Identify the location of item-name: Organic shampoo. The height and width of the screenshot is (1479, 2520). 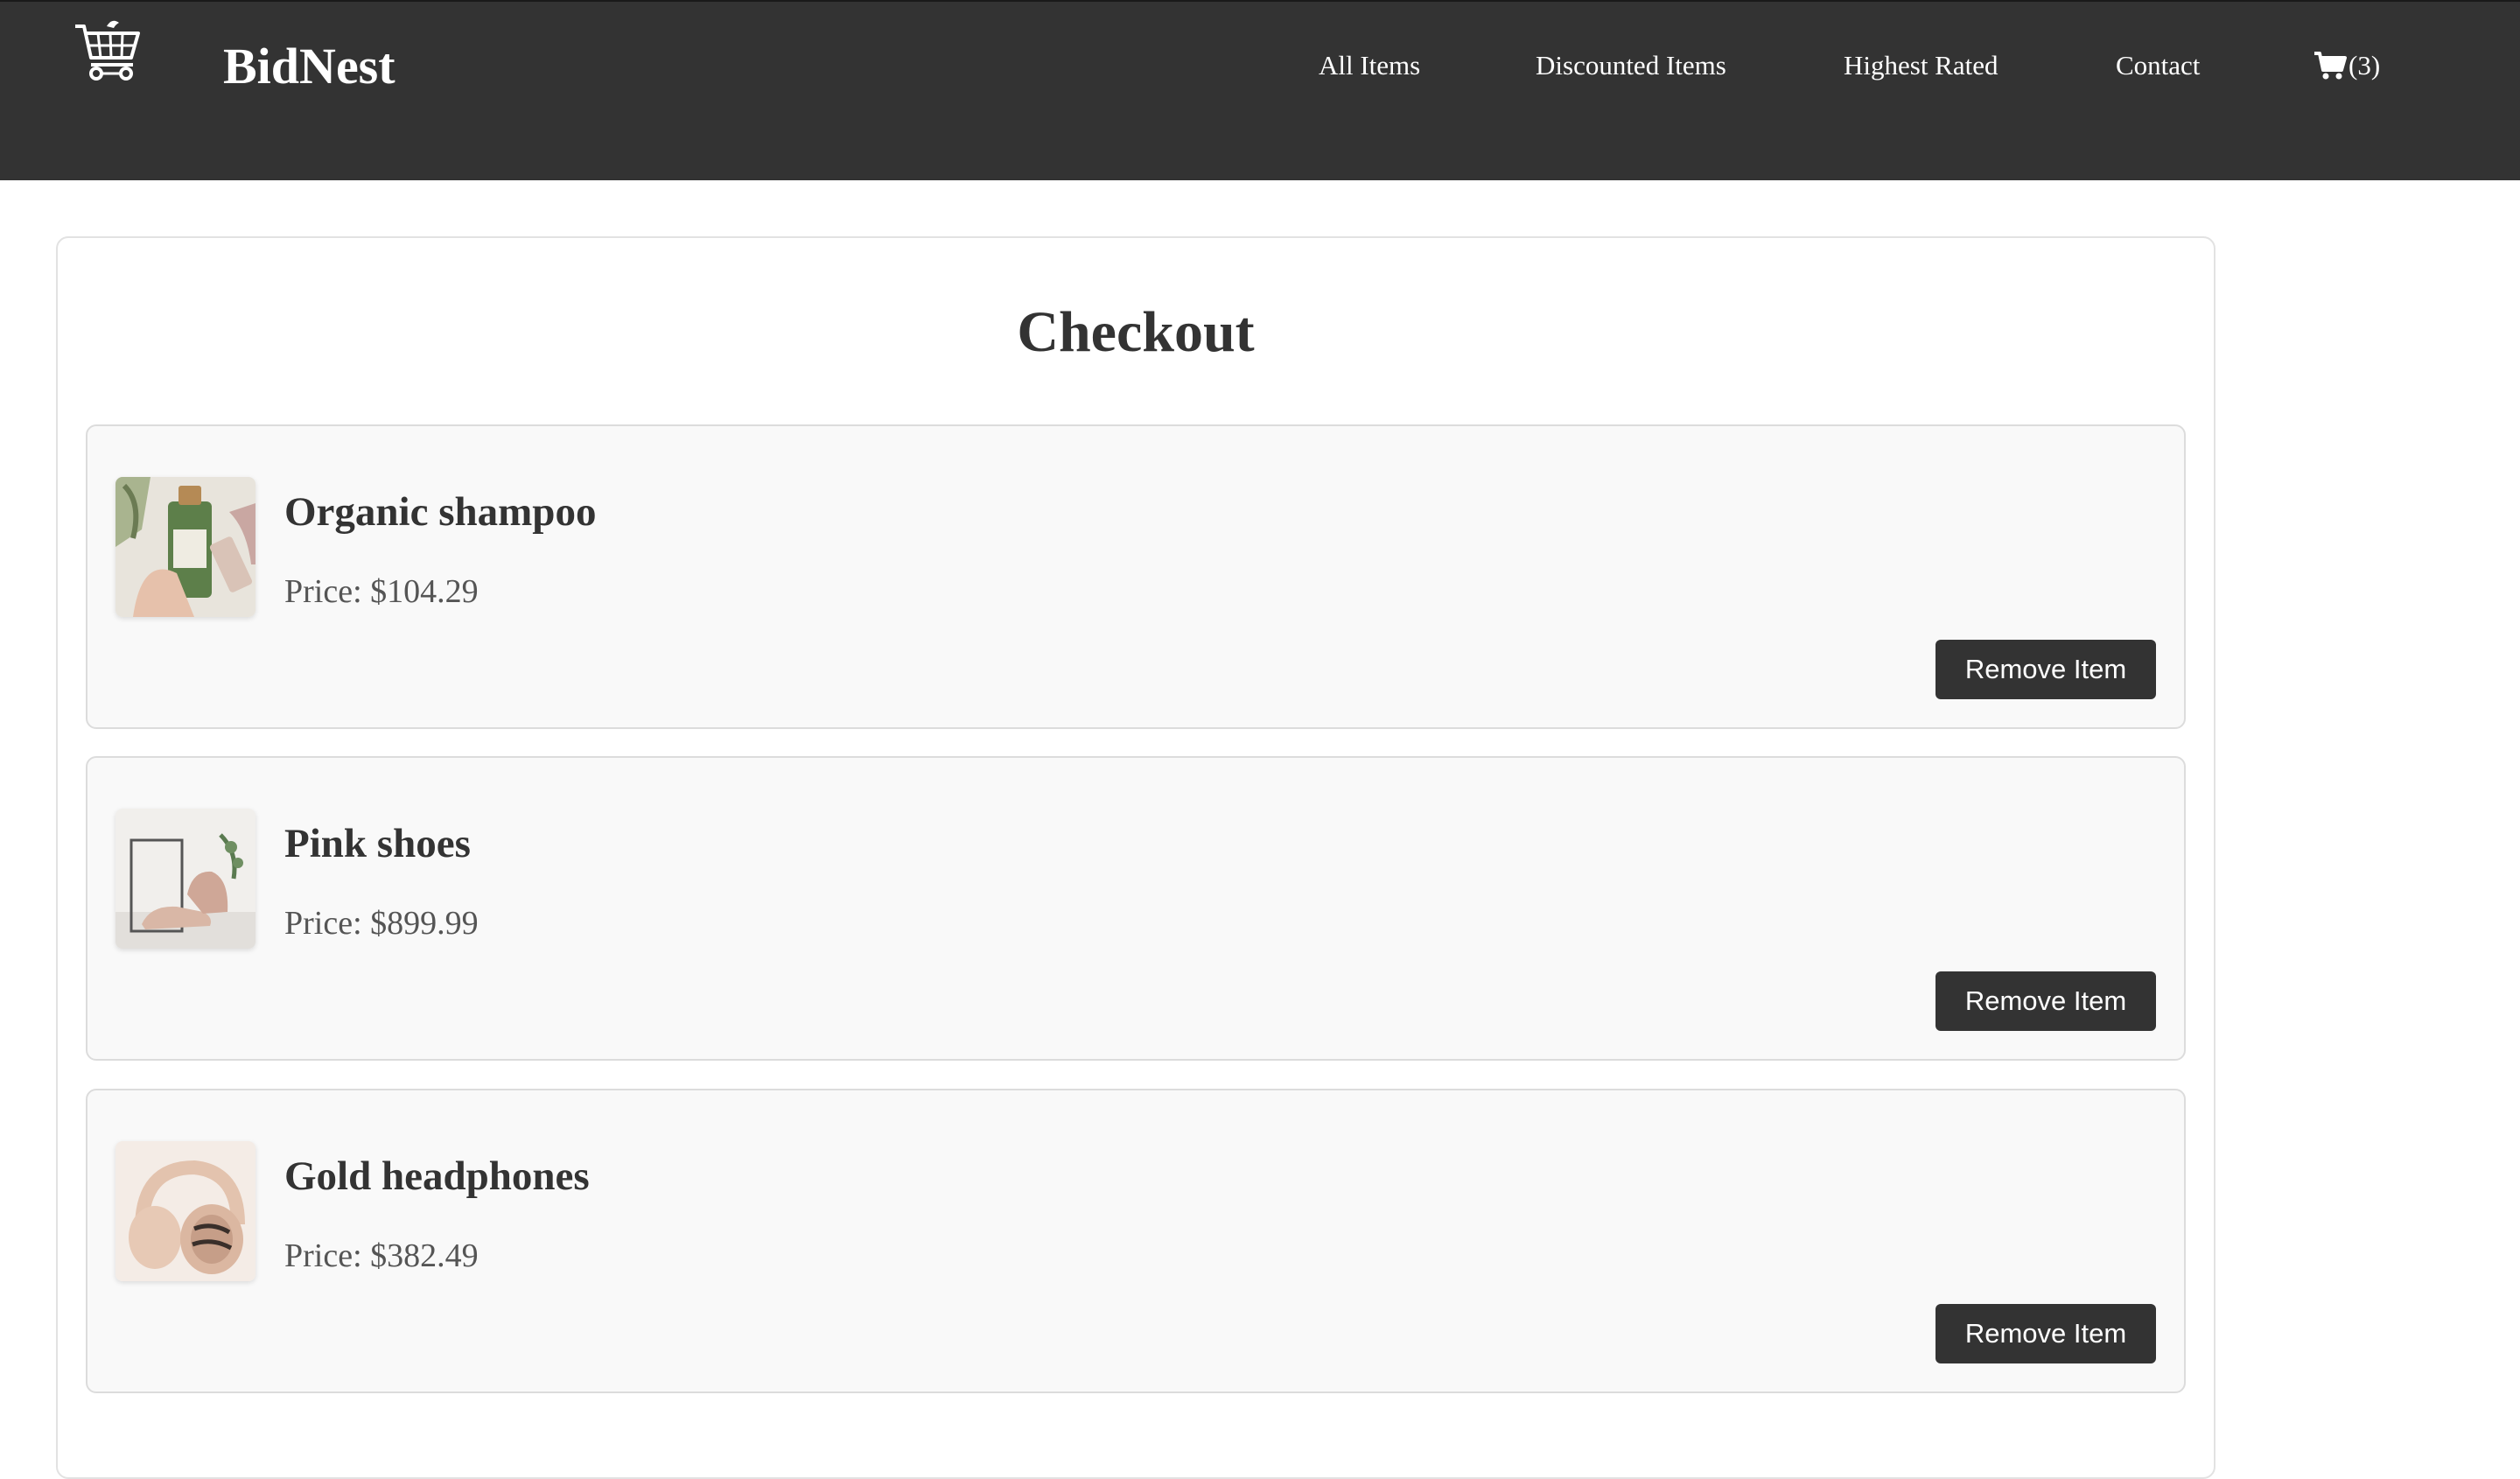
(440, 512).